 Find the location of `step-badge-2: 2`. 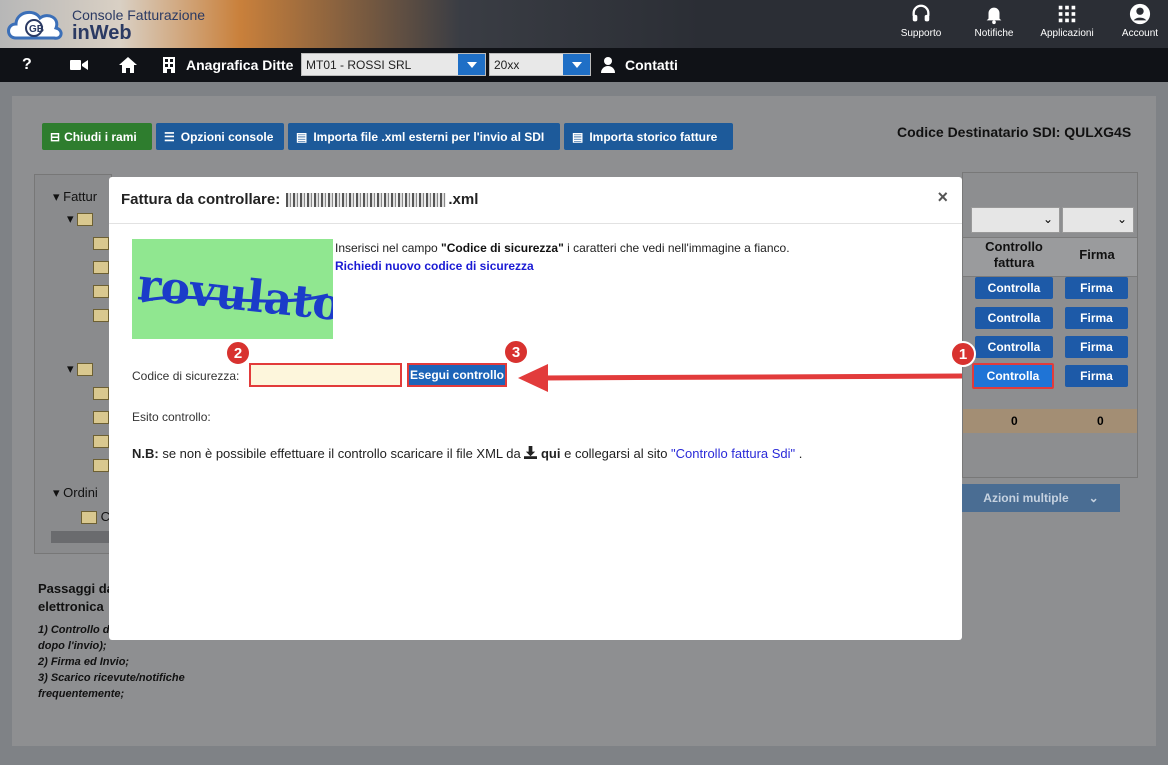

step-badge-2: 2 is located at coordinates (238, 353).